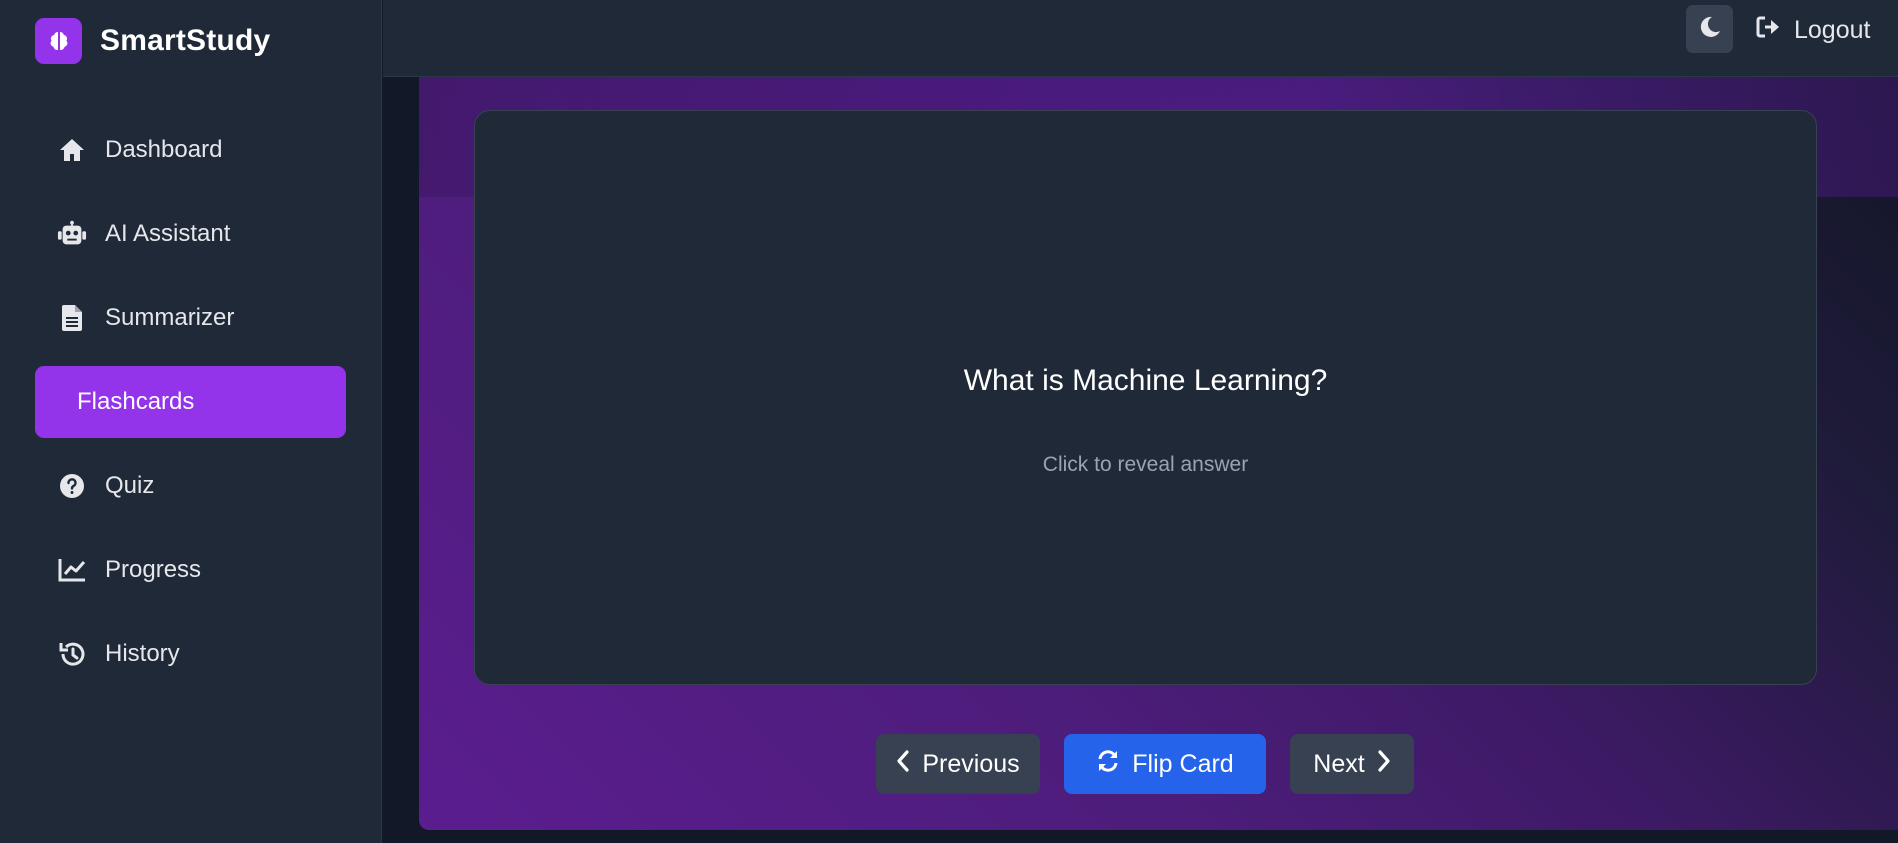 This screenshot has width=1898, height=843. I want to click on next-button: Next, so click(1352, 764).